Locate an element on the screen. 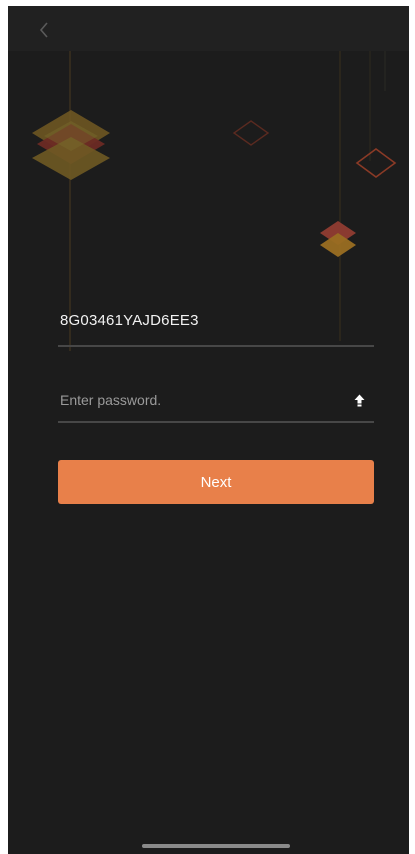 The width and height of the screenshot is (415, 854). account-field: 8G03461YAJD6EE3 is located at coordinates (216, 324).